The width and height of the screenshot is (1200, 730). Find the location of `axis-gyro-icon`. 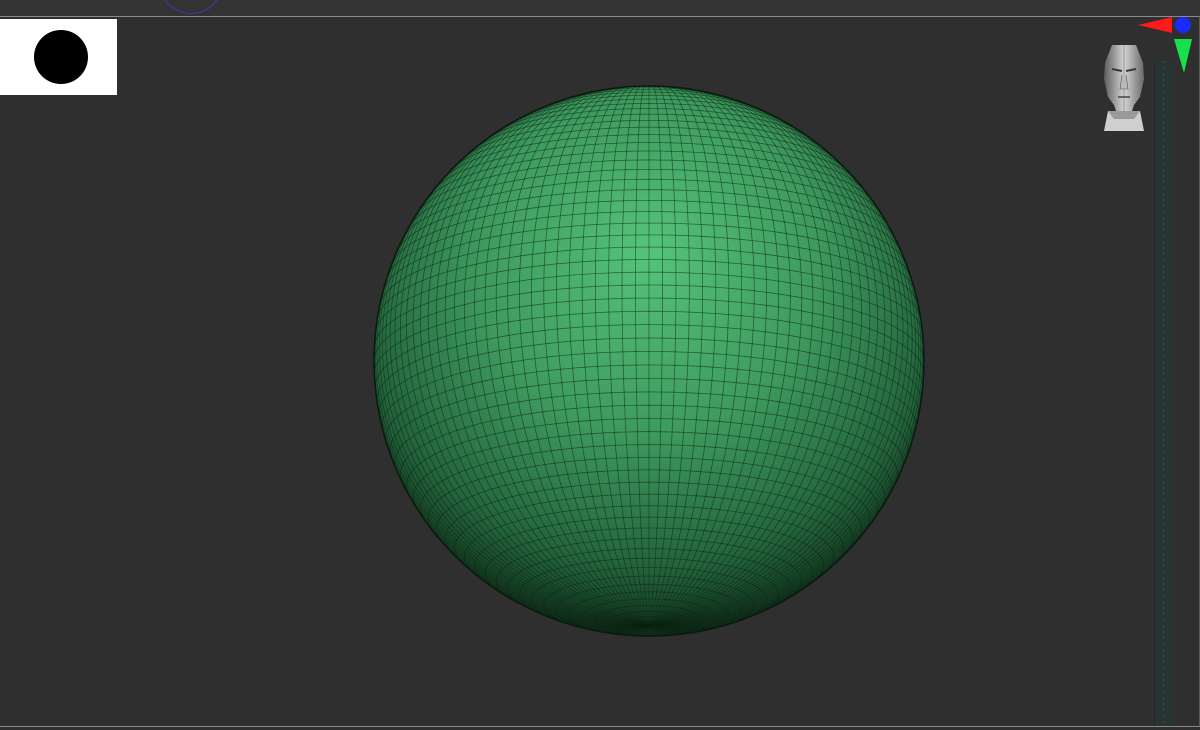

axis-gyro-icon is located at coordinates (1164, 47).